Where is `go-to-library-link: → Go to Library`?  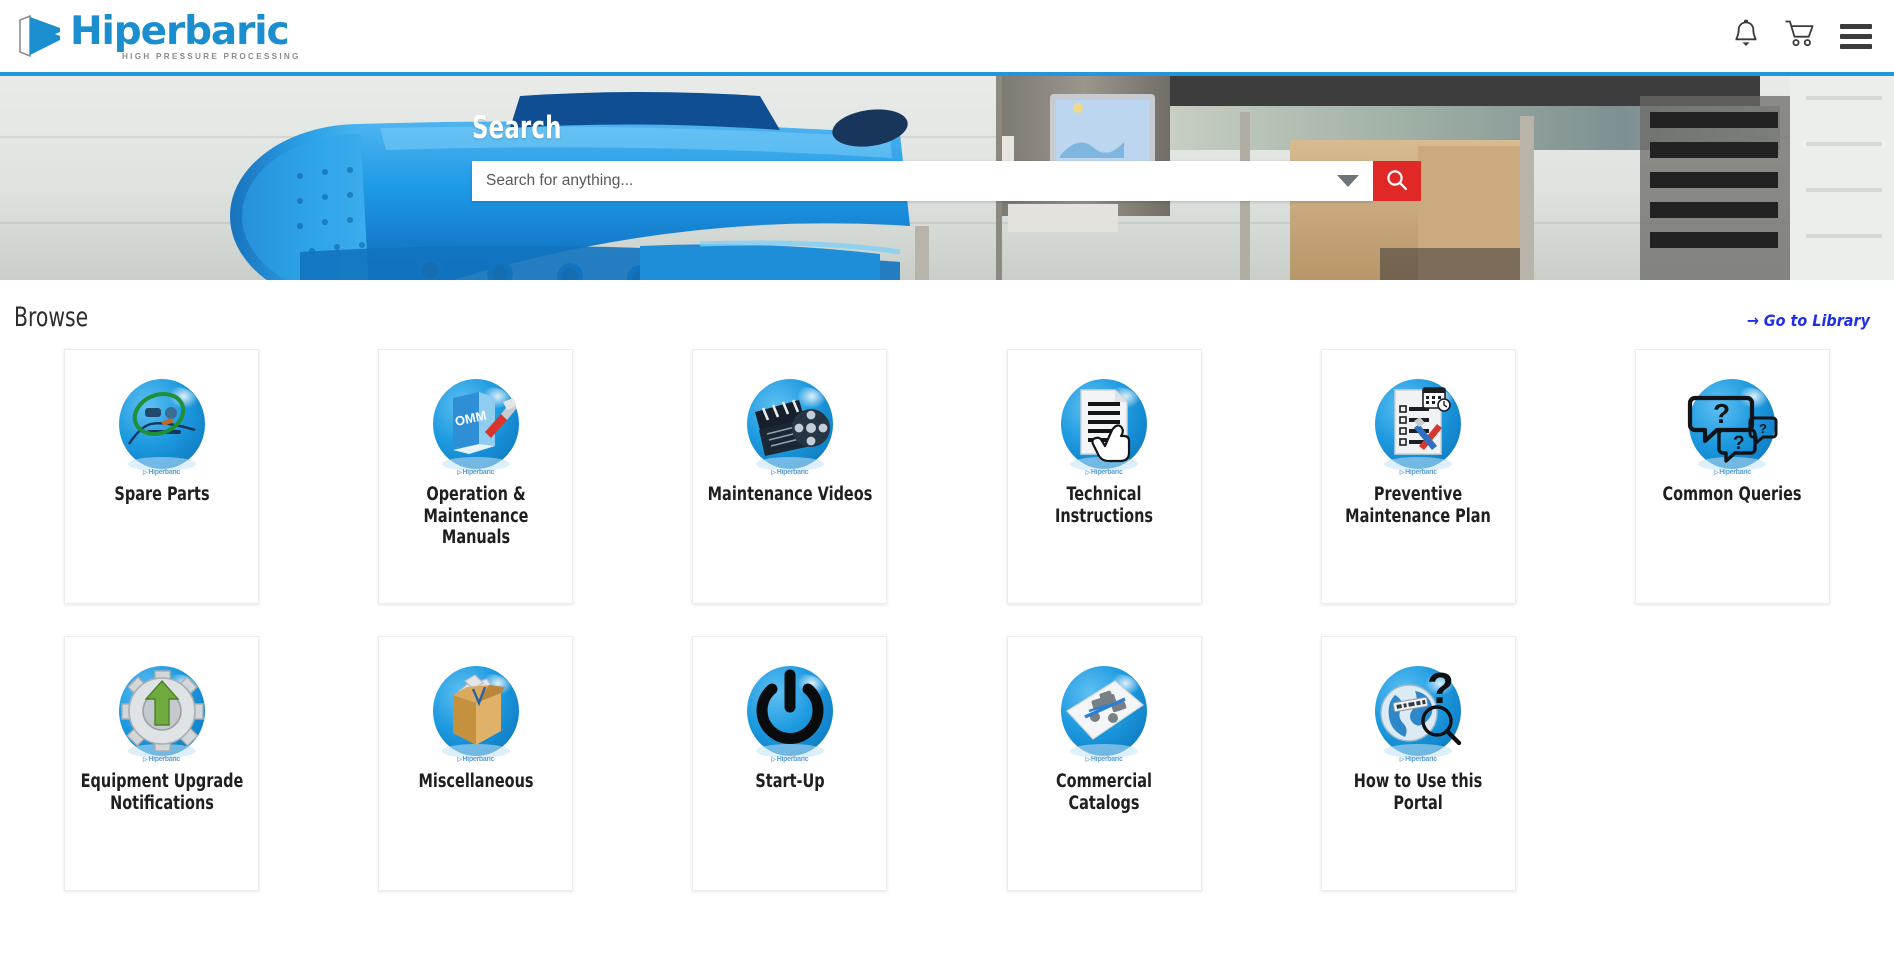
go-to-library-link: → Go to Library is located at coordinates (1808, 320).